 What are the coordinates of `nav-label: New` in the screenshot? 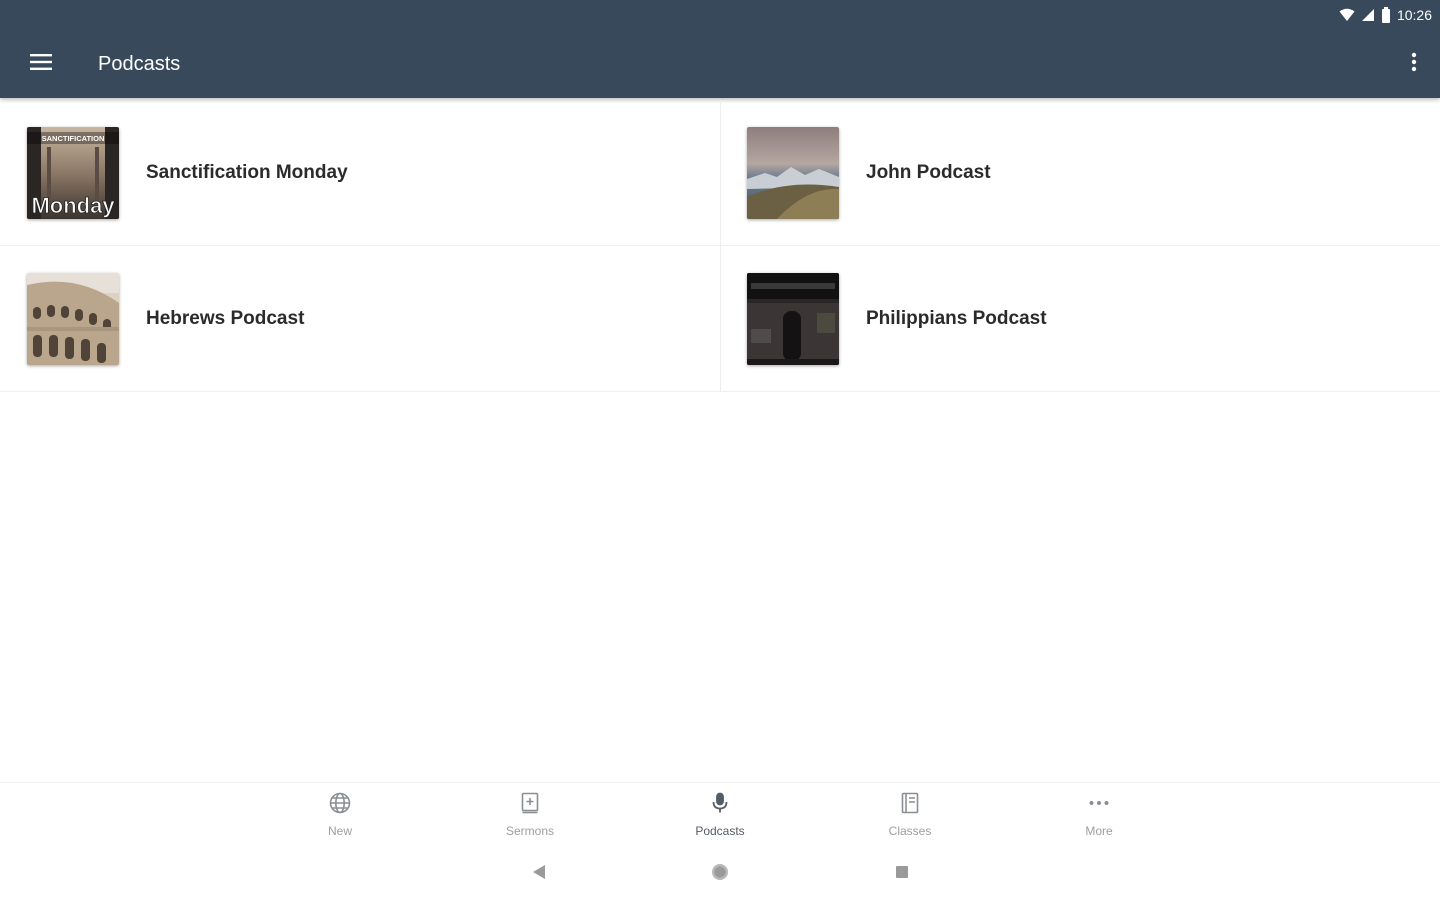 It's located at (339, 831).